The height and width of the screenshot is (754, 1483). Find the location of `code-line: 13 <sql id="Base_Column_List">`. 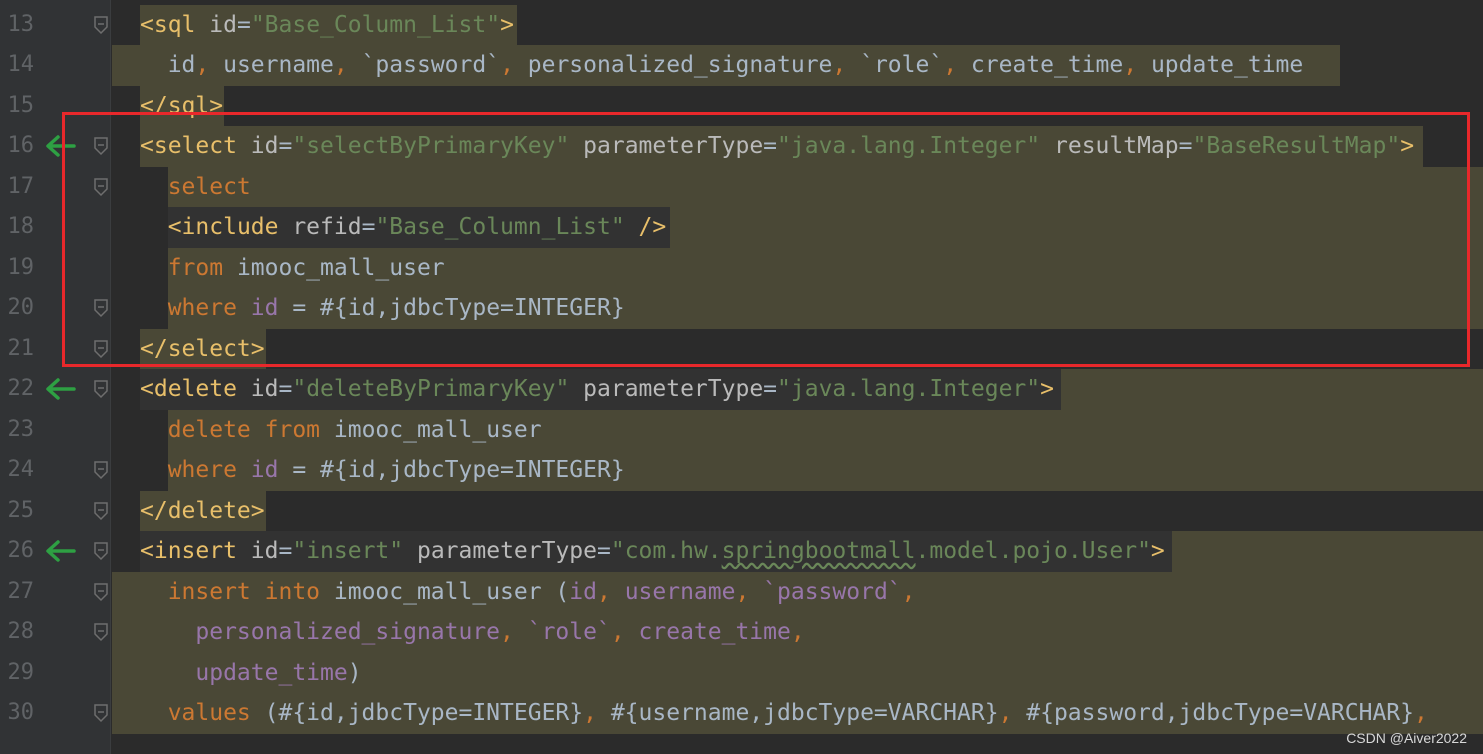

code-line: 13 <sql id="Base_Column_List"> is located at coordinates (741, 24).